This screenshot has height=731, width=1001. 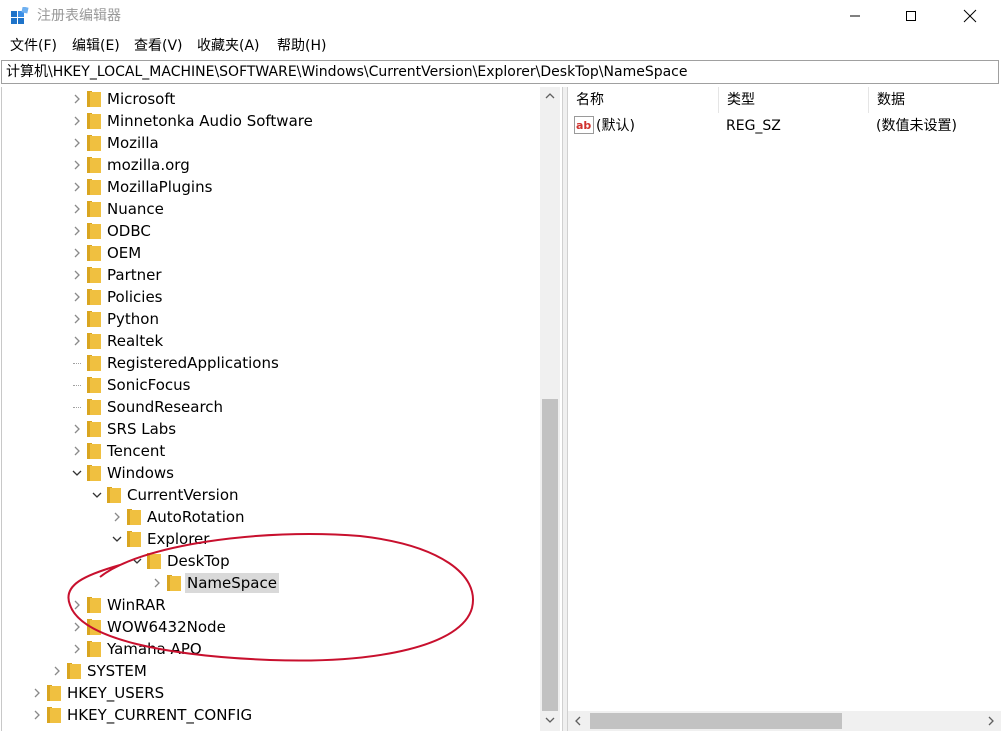 I want to click on menu-favorites: 收藏夹(A), so click(x=228, y=46).